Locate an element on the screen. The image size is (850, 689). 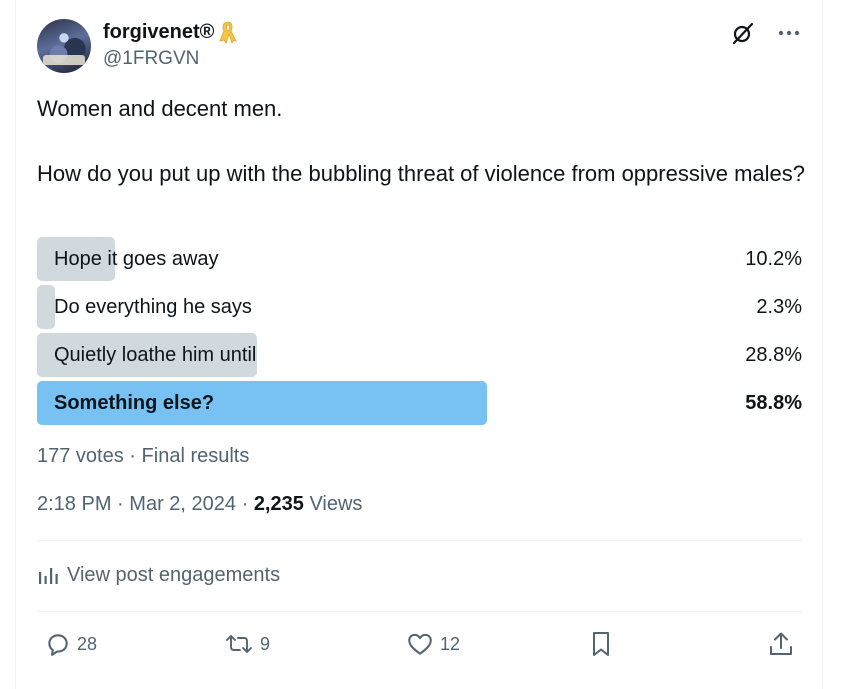
yellow-ribbon-icon is located at coordinates (228, 32).